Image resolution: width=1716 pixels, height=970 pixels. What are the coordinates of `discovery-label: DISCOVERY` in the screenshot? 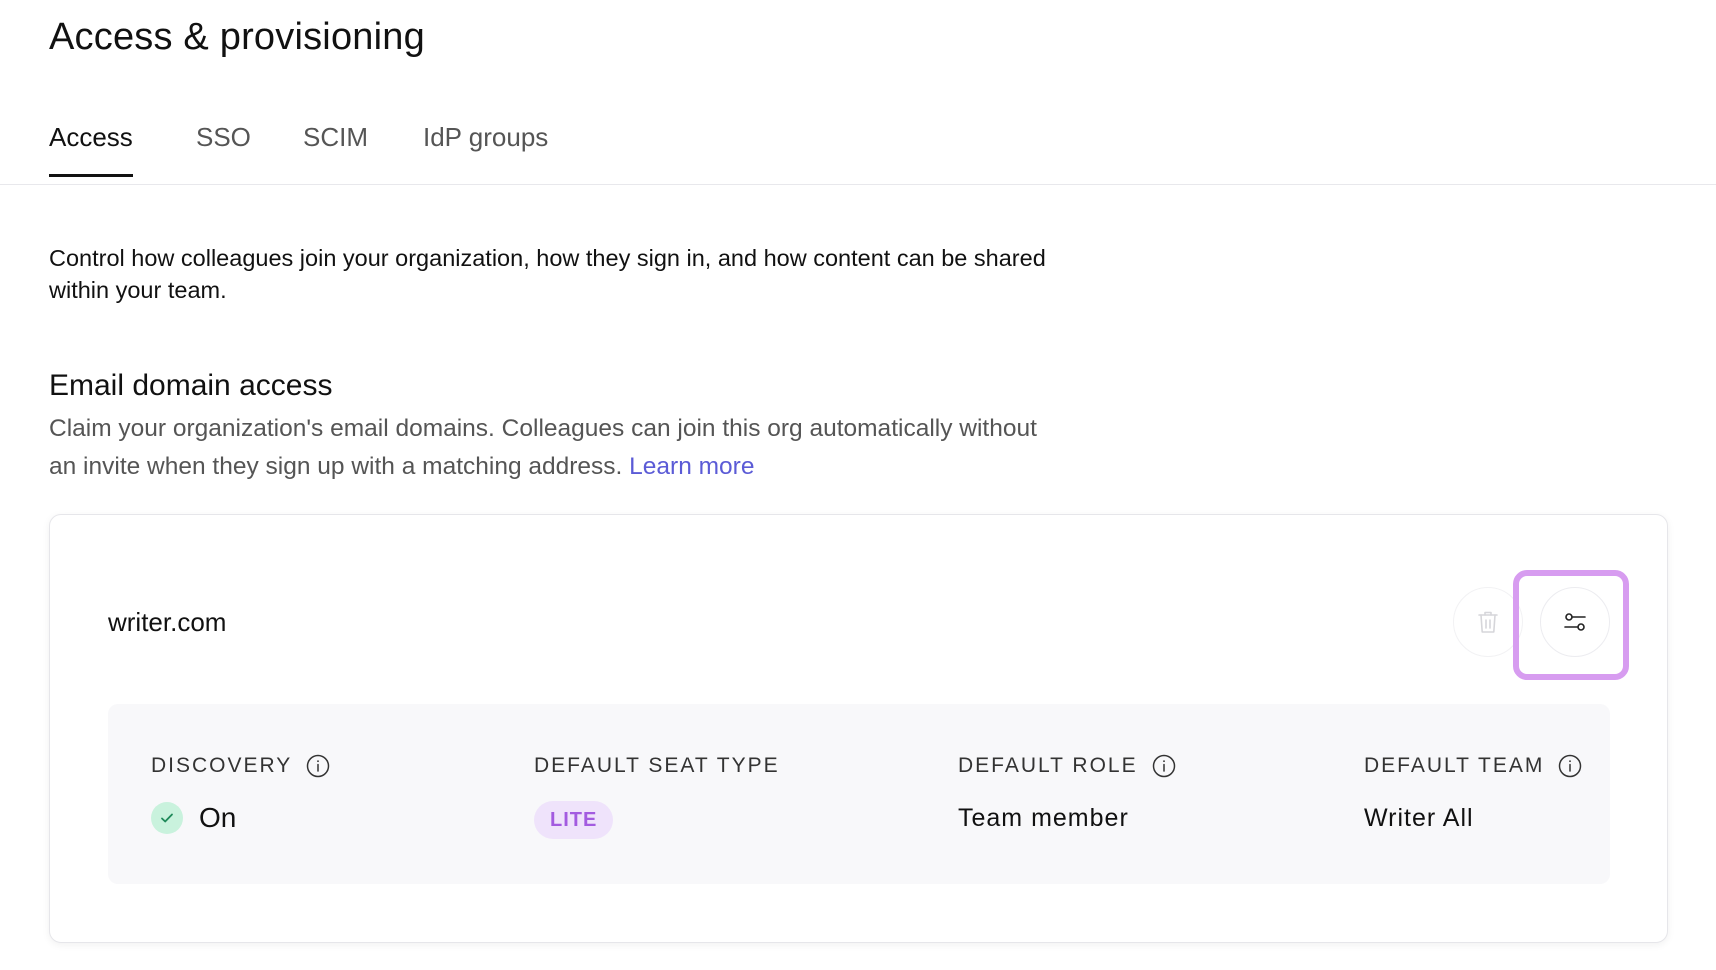 It's located at (222, 765).